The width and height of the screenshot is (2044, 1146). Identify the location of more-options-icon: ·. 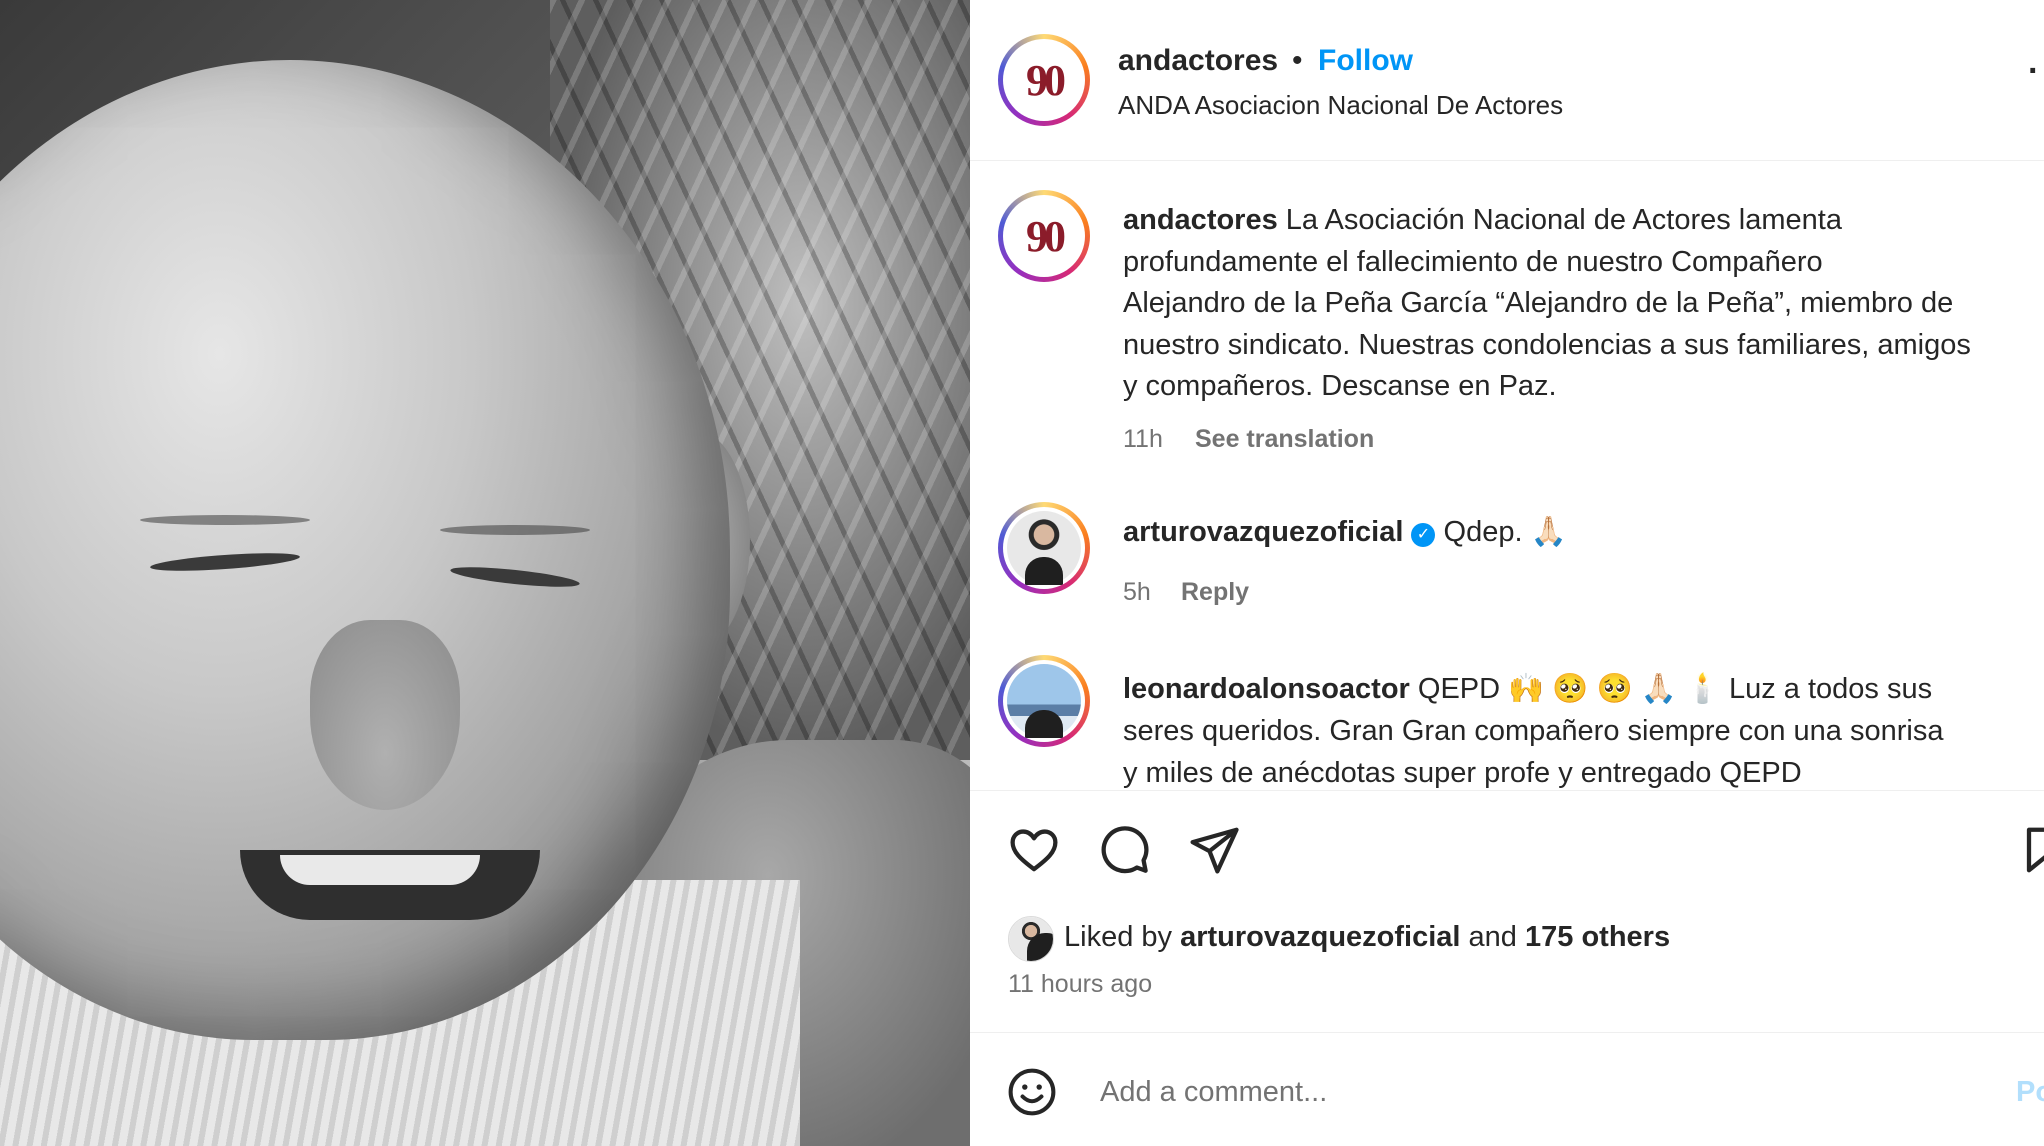
(2033, 71).